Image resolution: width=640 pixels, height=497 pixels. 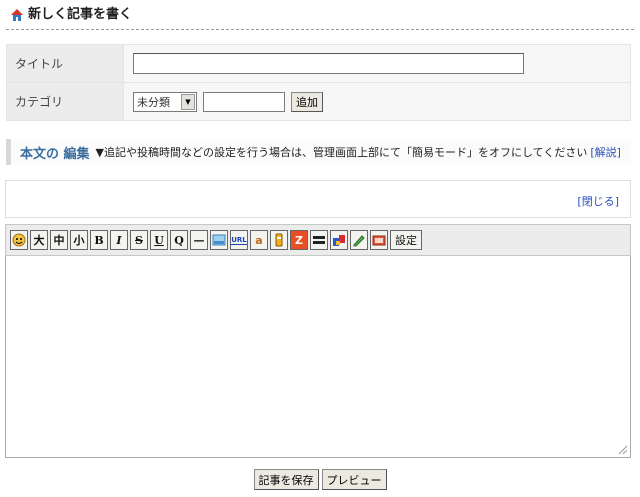 I want to click on zip-icon: Z, so click(x=299, y=240).